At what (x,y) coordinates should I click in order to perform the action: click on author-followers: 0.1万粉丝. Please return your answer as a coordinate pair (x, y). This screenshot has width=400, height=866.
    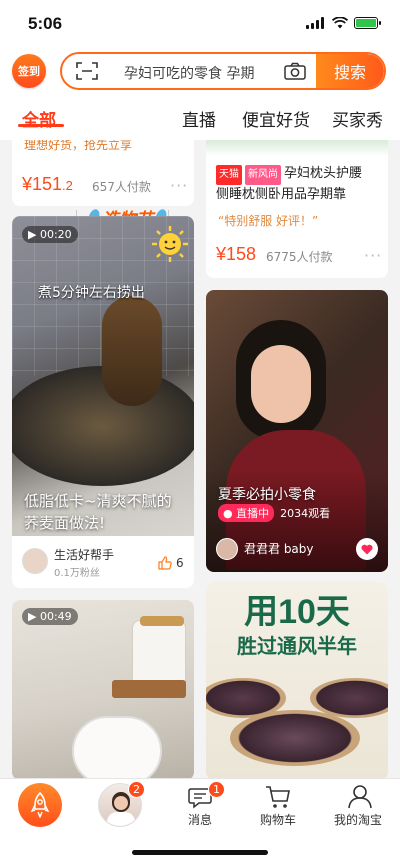
    Looking at the image, I should click on (77, 573).